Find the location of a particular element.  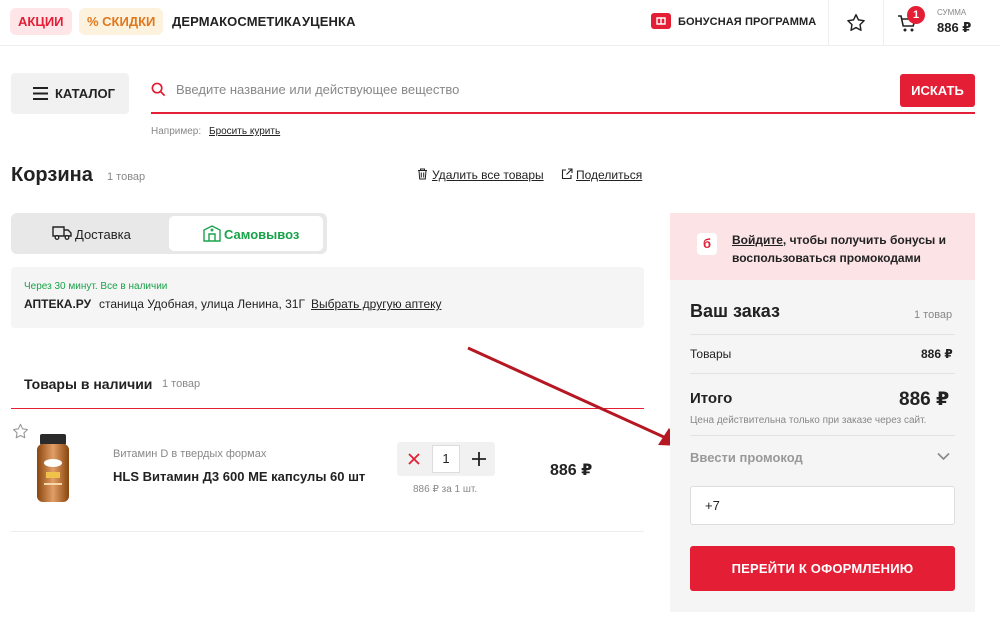

annotation-arrow-icon is located at coordinates (574, 396).